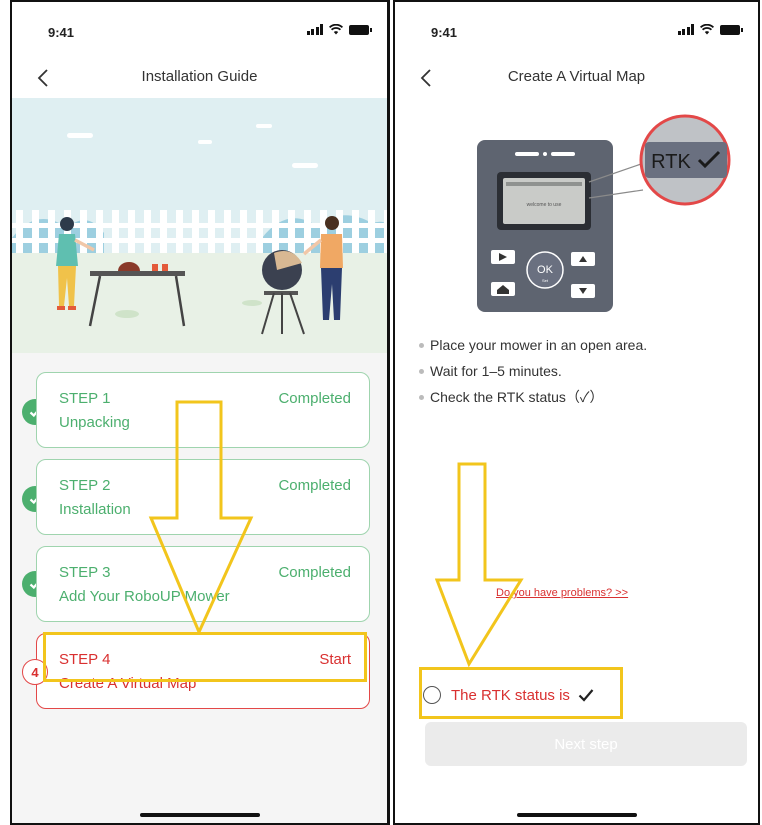 Image resolution: width=762 pixels, height=825 pixels. Describe the element at coordinates (432, 695) in the screenshot. I see `rtk-status-radio` at that location.